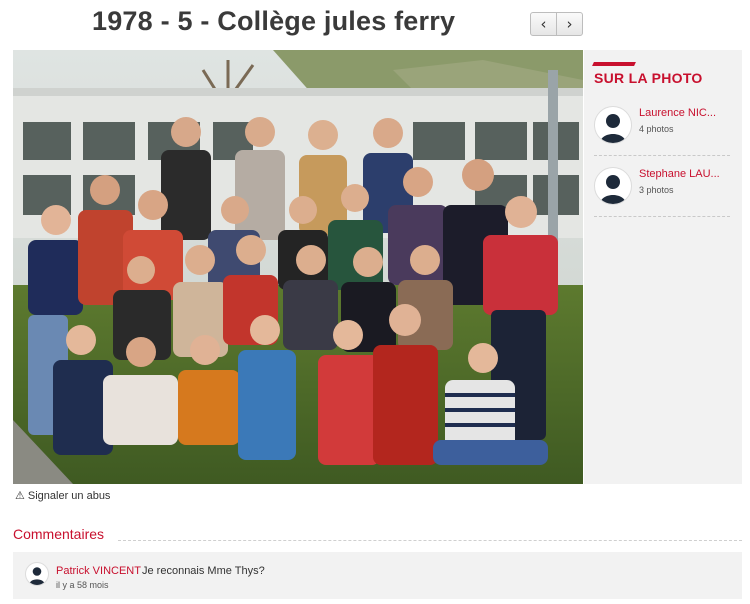 Image resolution: width=750 pixels, height=604 pixels. Describe the element at coordinates (614, 64) in the screenshot. I see `sidebar-accent` at that location.